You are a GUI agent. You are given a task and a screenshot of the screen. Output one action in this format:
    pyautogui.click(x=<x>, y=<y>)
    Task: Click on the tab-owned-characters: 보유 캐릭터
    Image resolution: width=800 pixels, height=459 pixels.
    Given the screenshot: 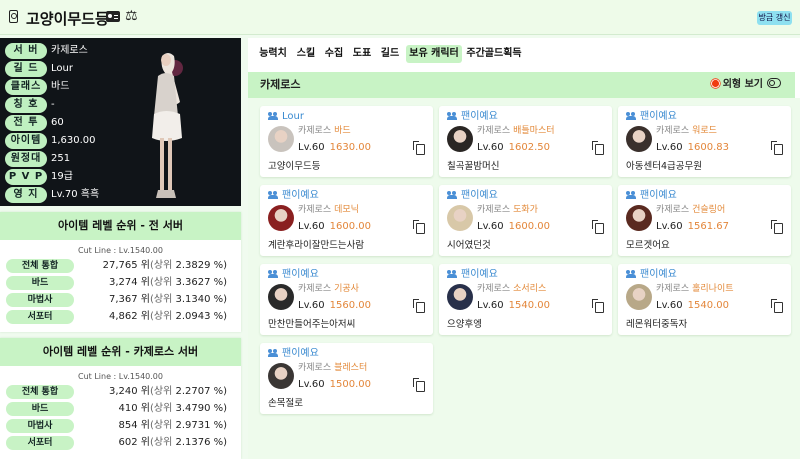 What is the action you would take?
    pyautogui.click(x=434, y=54)
    